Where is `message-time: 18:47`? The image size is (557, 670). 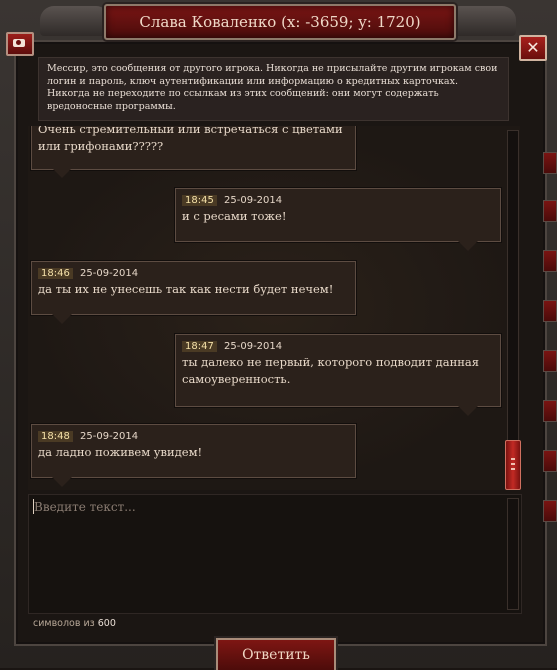
message-time: 18:47 is located at coordinates (199, 346).